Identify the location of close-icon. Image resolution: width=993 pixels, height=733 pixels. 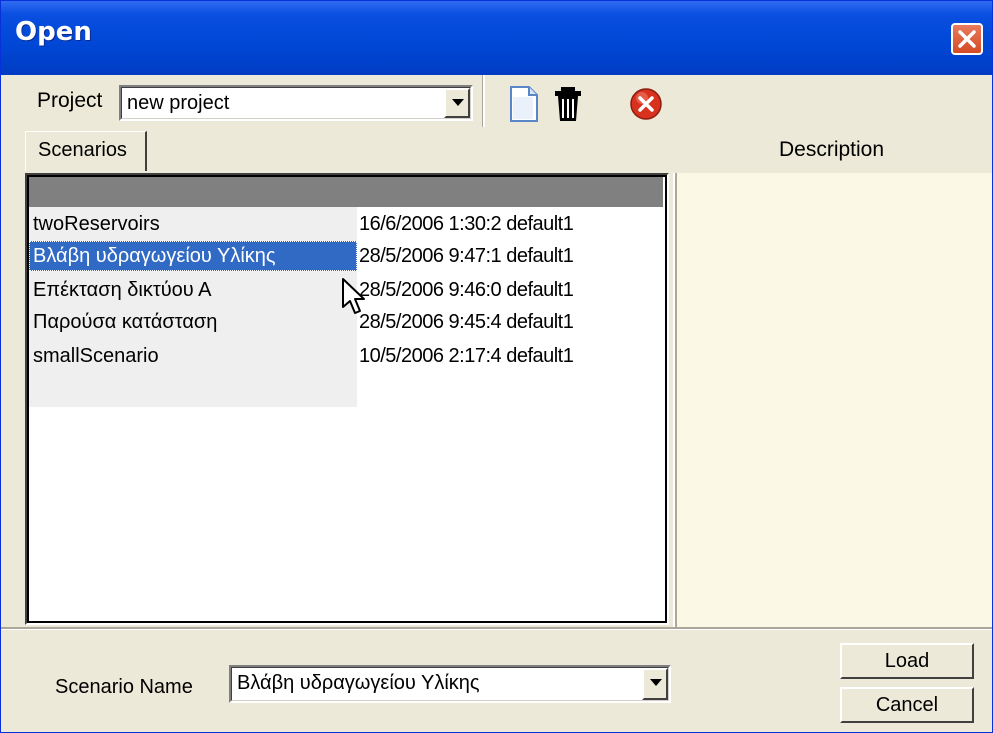
(967, 39).